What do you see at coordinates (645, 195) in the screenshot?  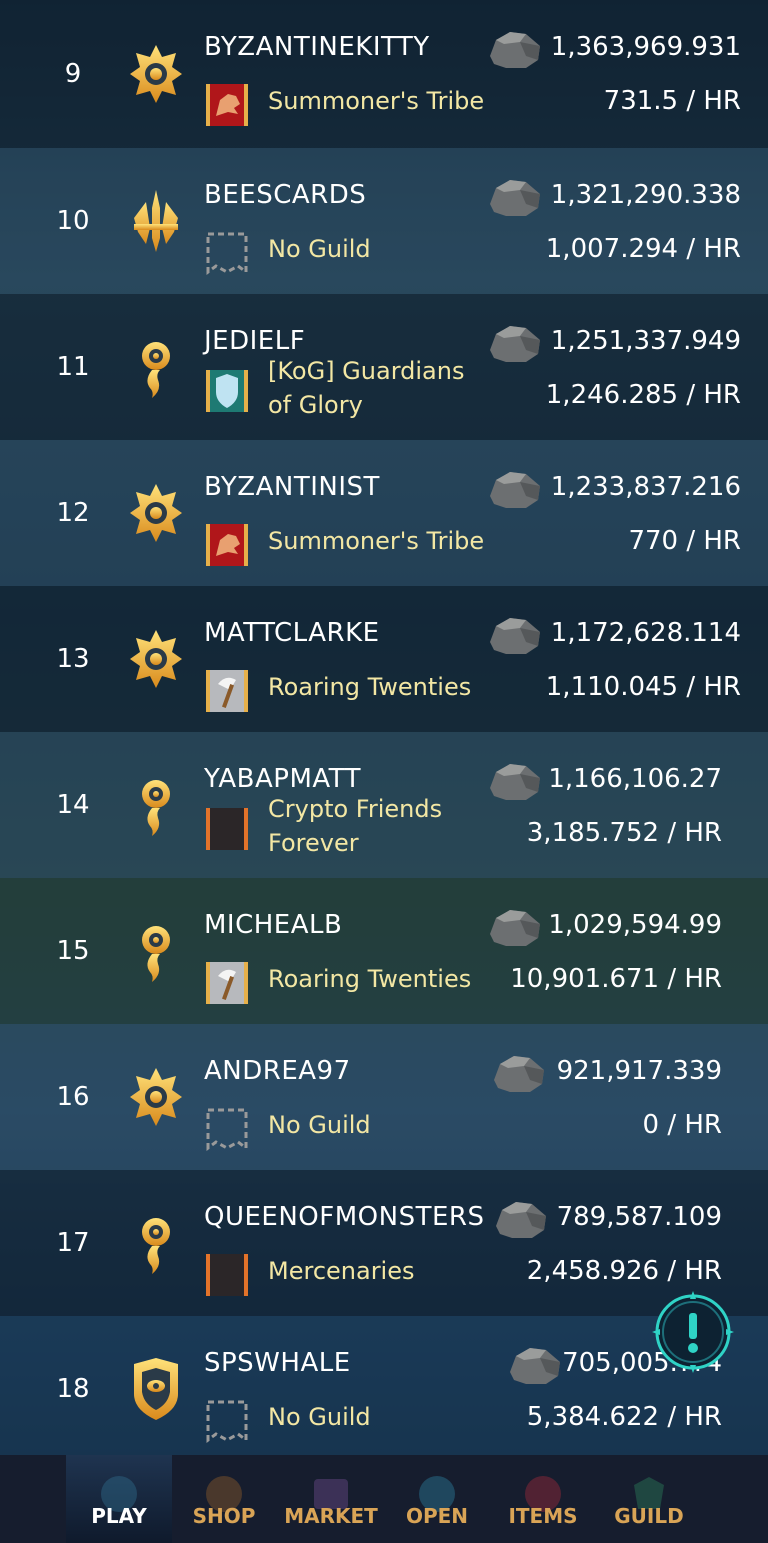 I see `total-value: 1,321,290.338` at bounding box center [645, 195].